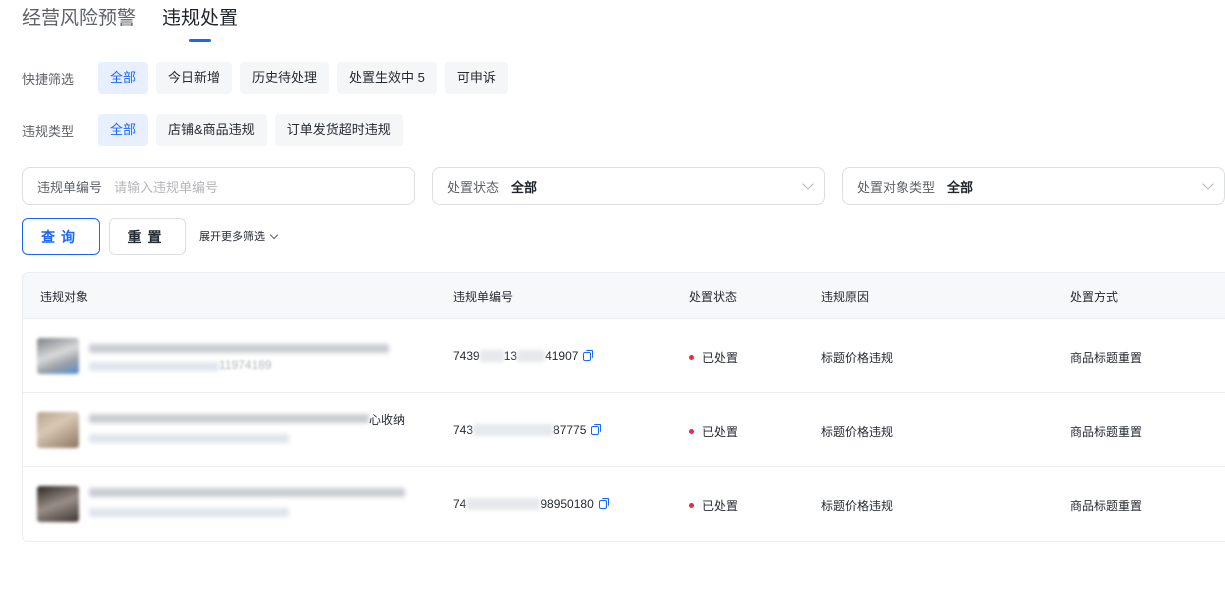 The height and width of the screenshot is (612, 1225). I want to click on order-number-head: 74, so click(460, 504).